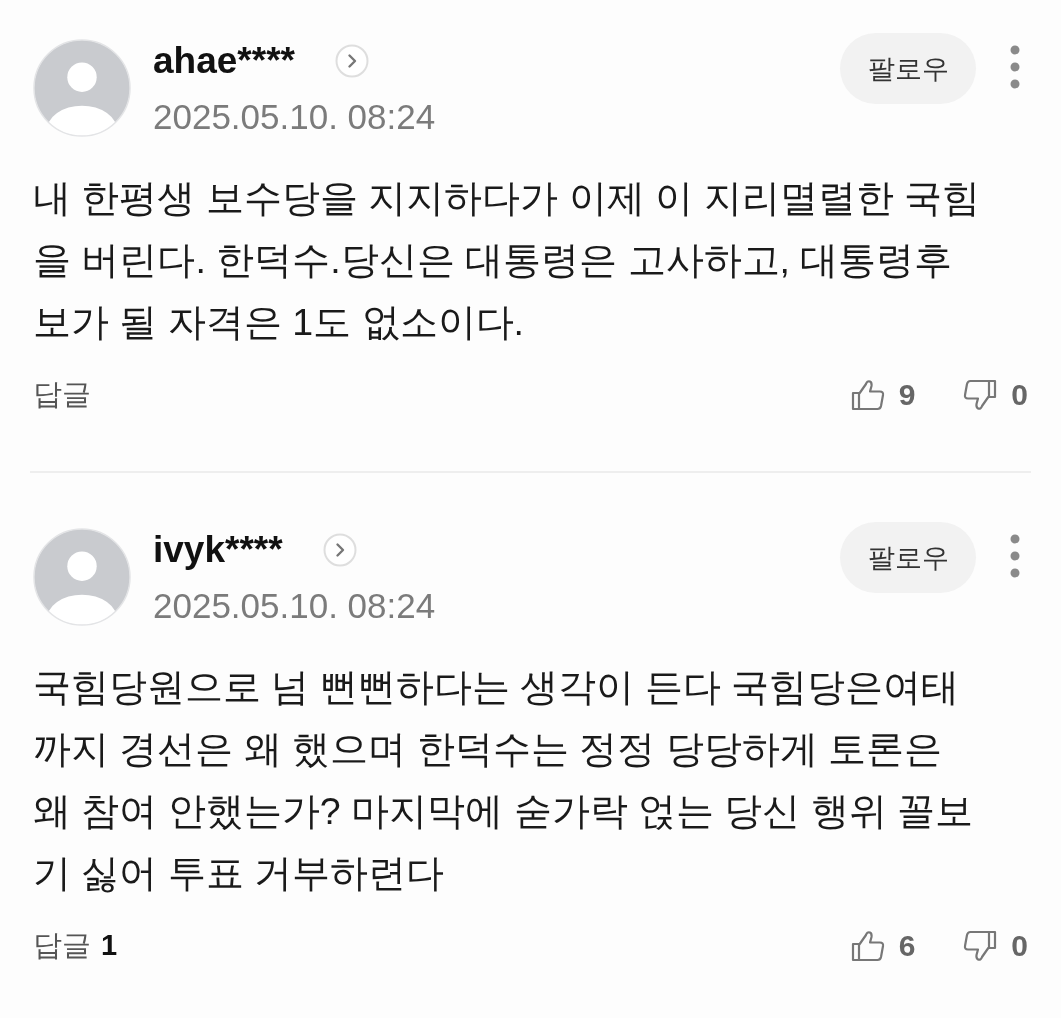 Image resolution: width=1061 pixels, height=1018 pixels. Describe the element at coordinates (75, 946) in the screenshot. I see `reply-button: 답글 1` at that location.